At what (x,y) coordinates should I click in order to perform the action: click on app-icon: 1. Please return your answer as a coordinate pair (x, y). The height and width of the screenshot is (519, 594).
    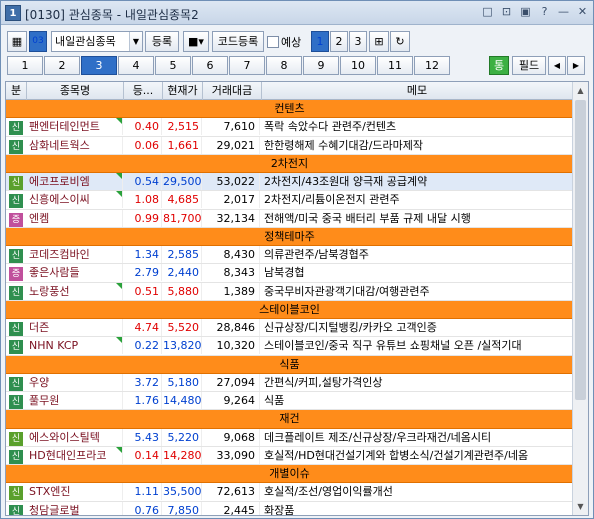
    Looking at the image, I should click on (13, 13).